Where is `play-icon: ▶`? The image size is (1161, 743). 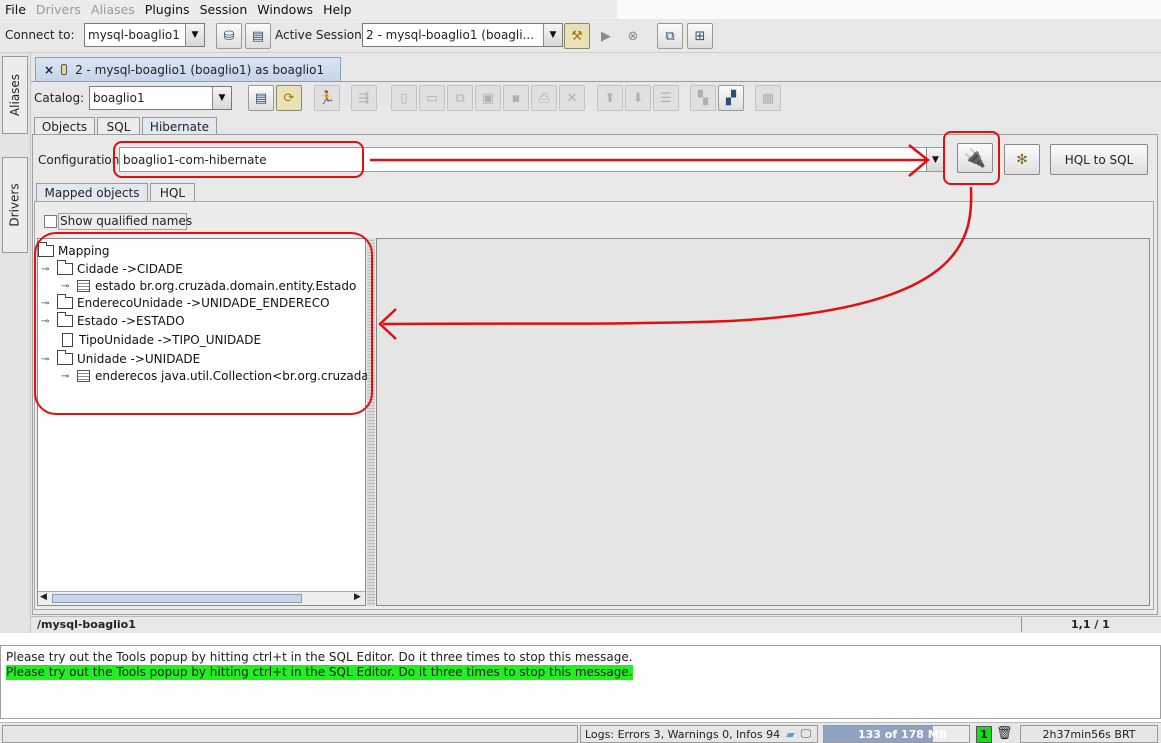
play-icon: ▶ is located at coordinates (606, 36).